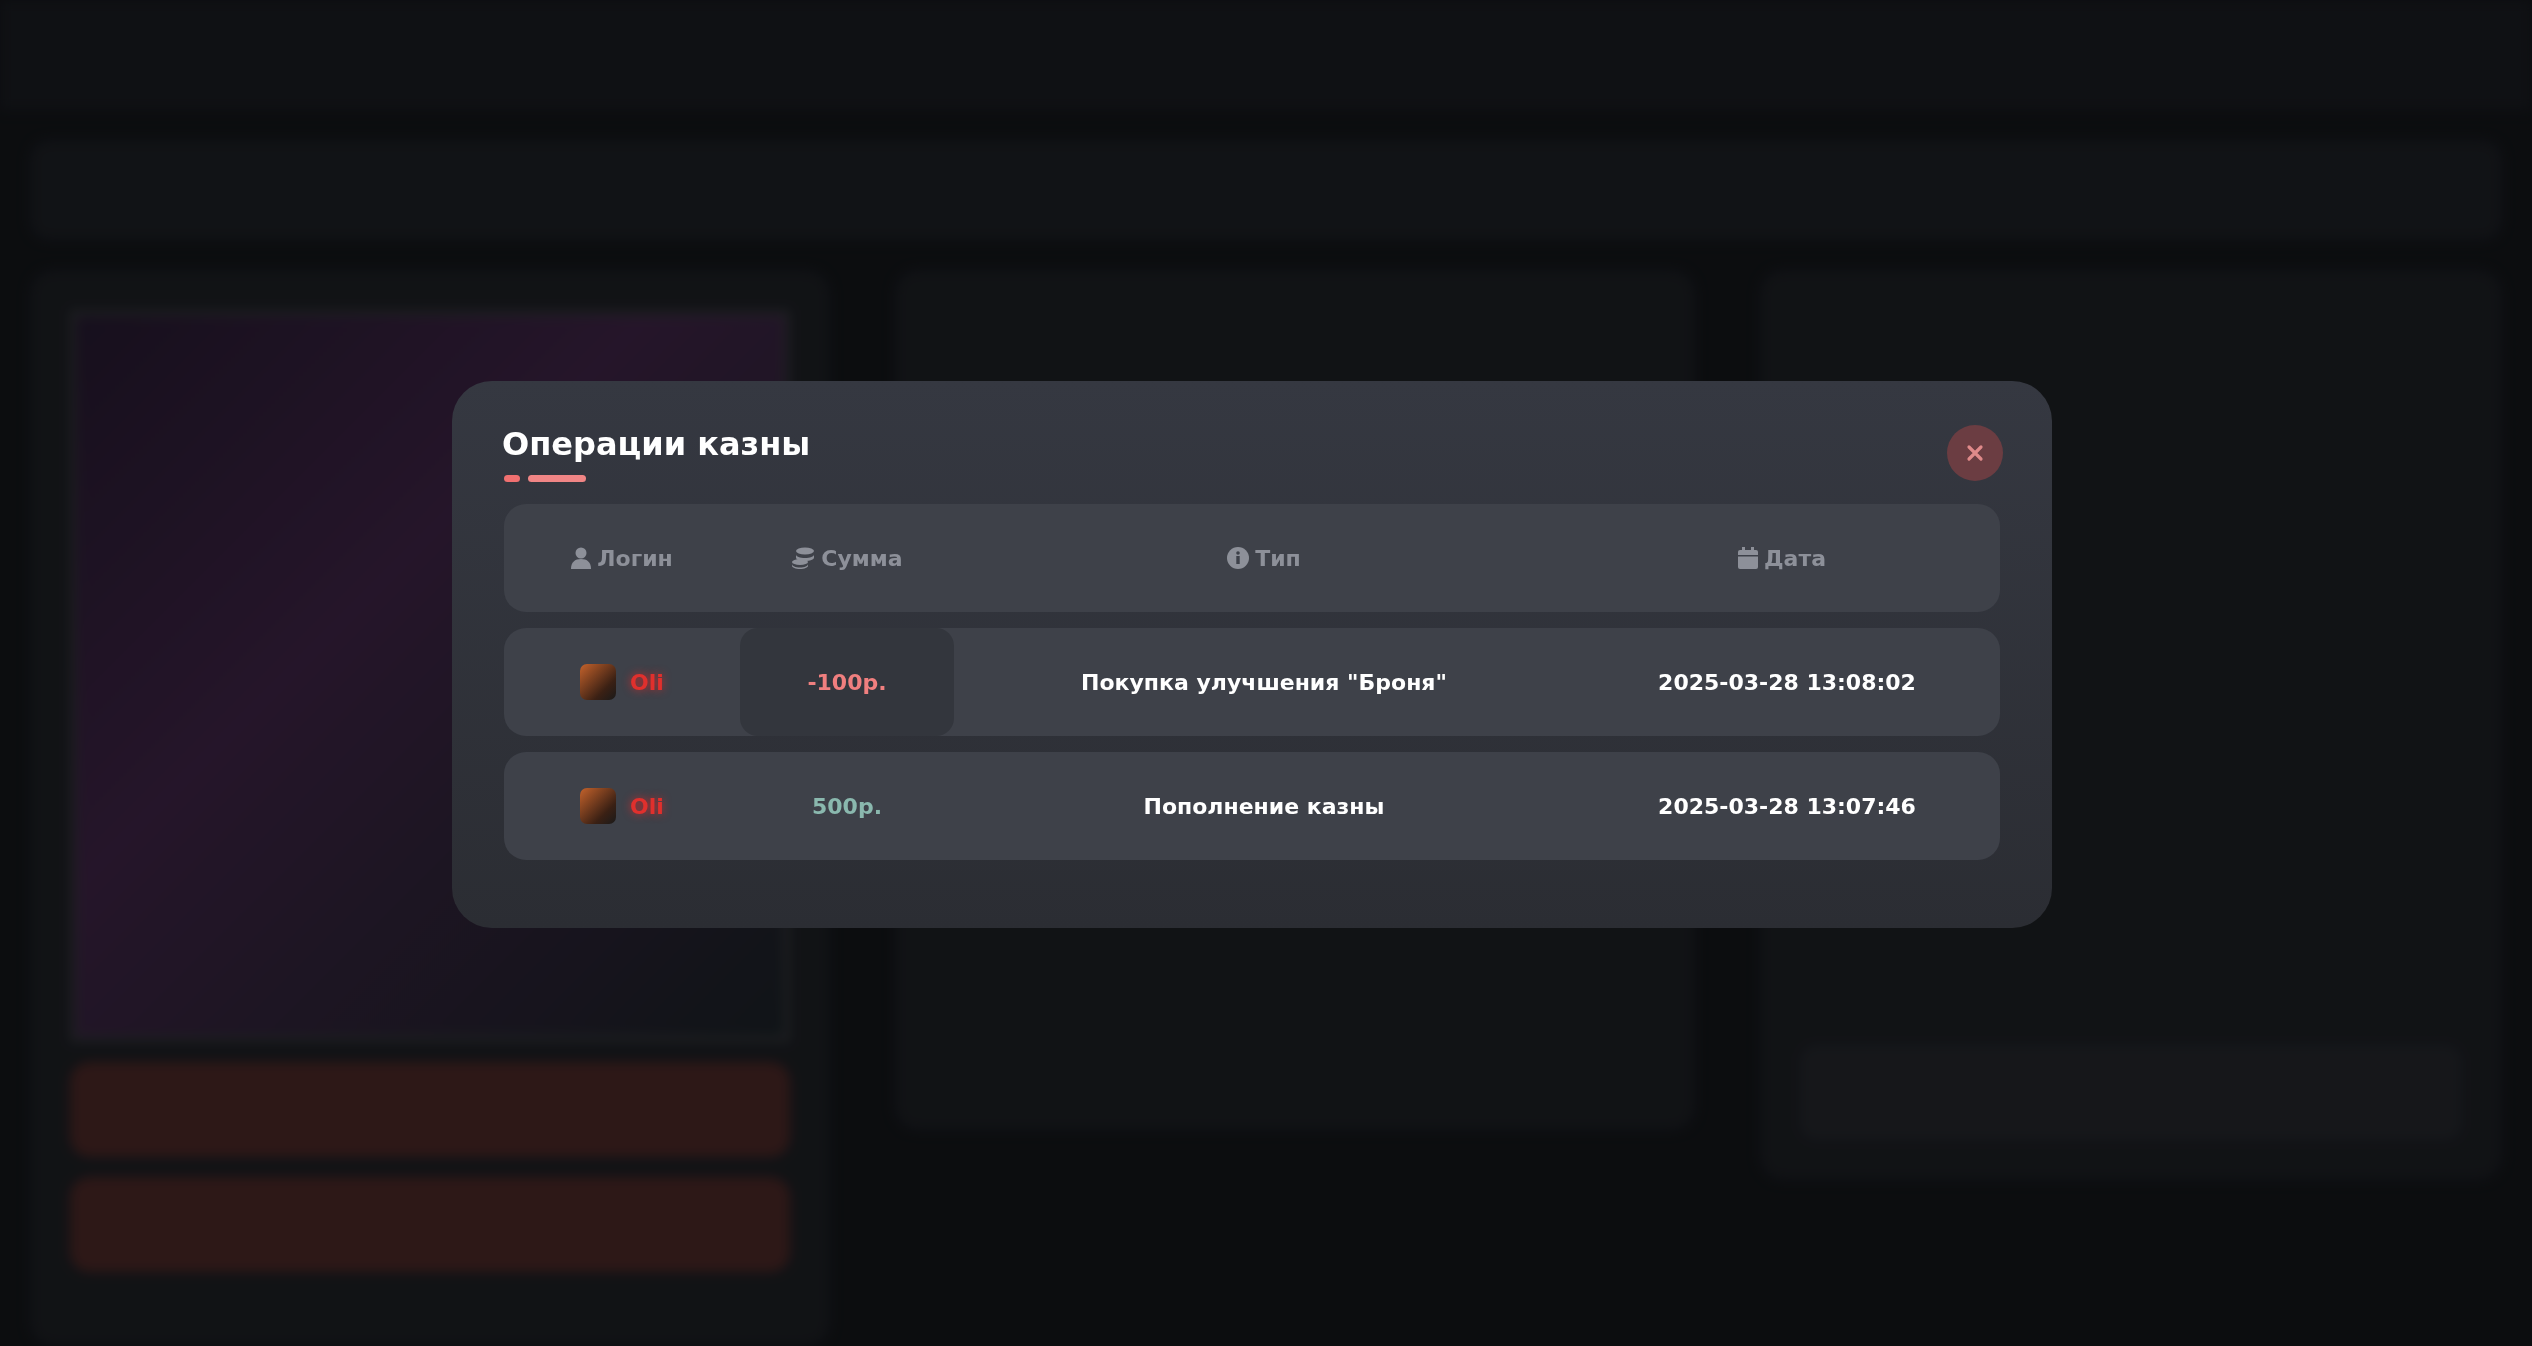 This screenshot has width=2532, height=1346. What do you see at coordinates (1787, 682) in the screenshot?
I see `date-cell-text: 2025-03-28 13:08:02` at bounding box center [1787, 682].